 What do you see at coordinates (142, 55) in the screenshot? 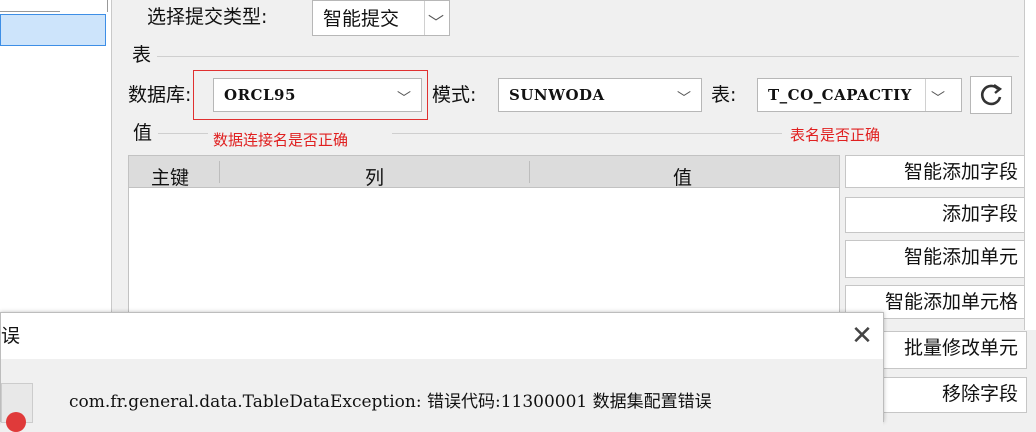
I see `table-section-title: 表` at bounding box center [142, 55].